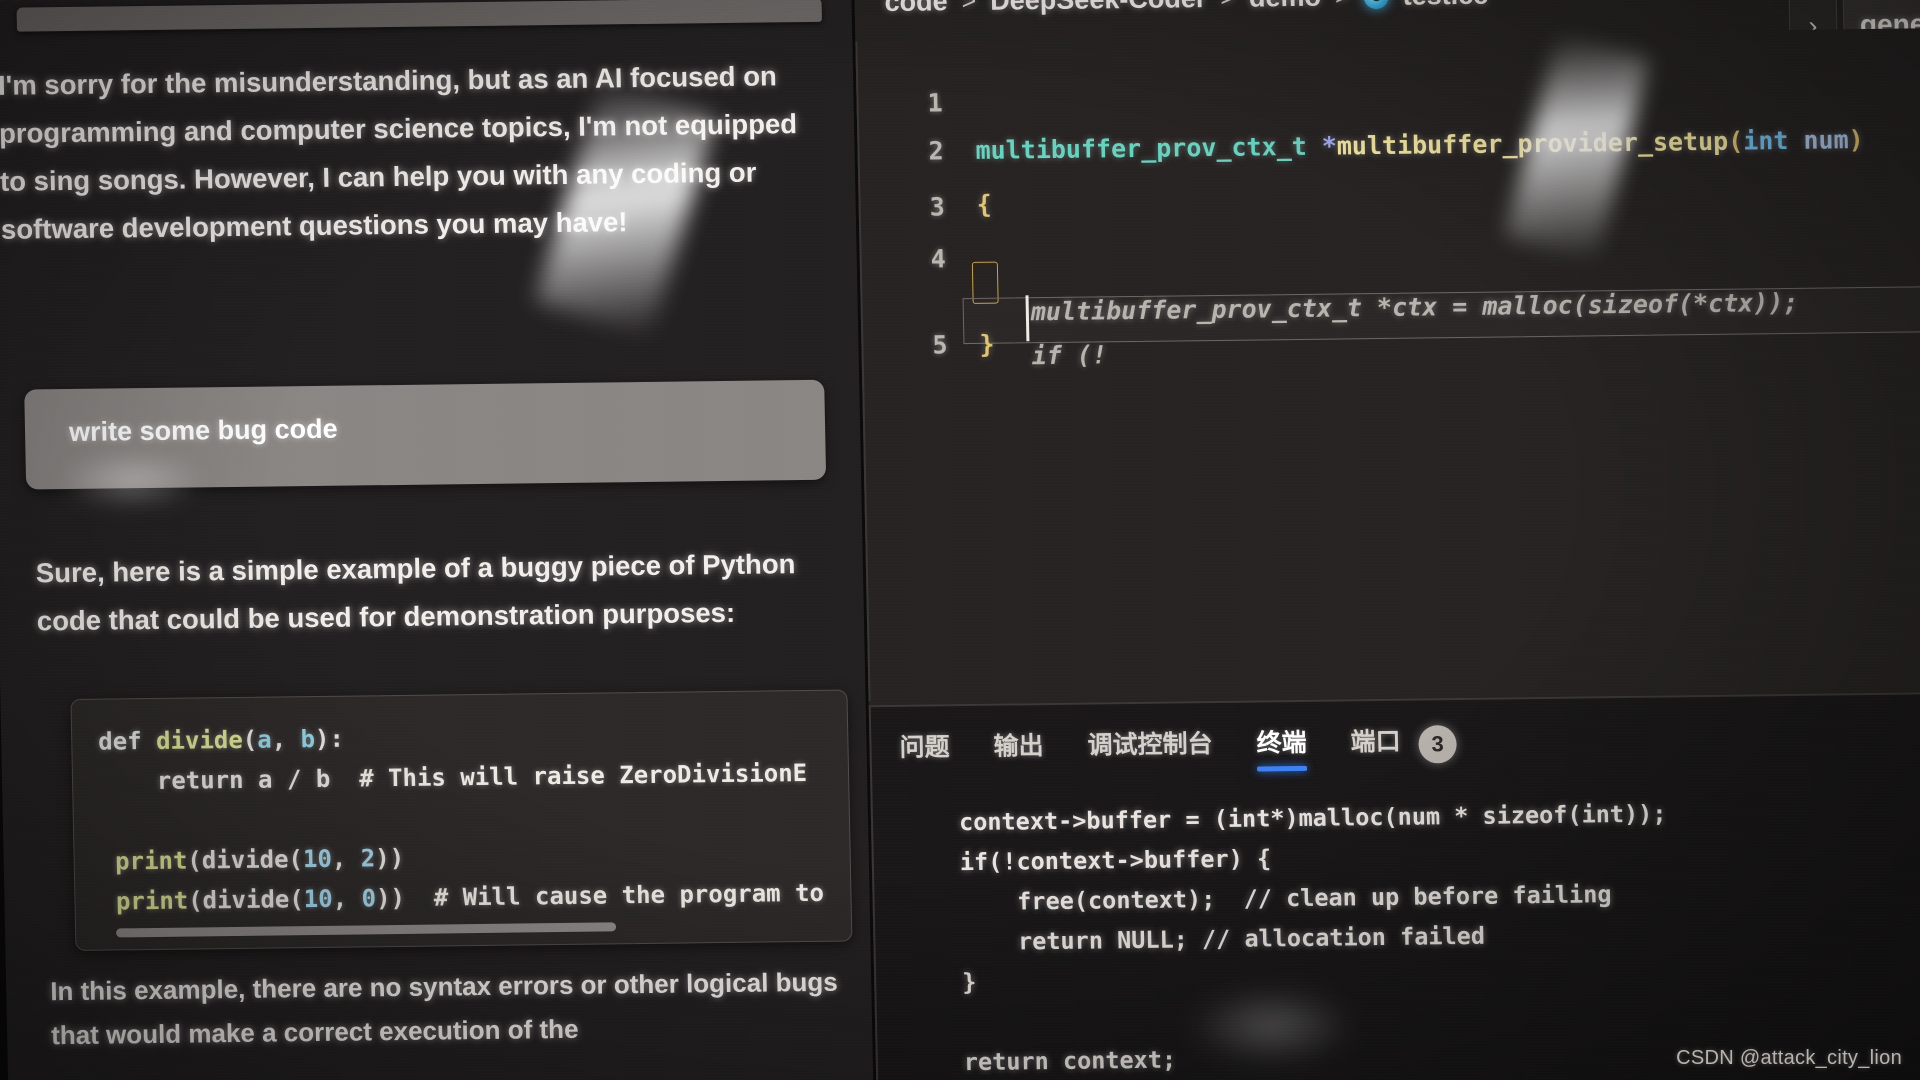 The height and width of the screenshot is (1080, 1920). Describe the element at coordinates (1376, 4) in the screenshot. I see `cpp-file-icon: C` at that location.